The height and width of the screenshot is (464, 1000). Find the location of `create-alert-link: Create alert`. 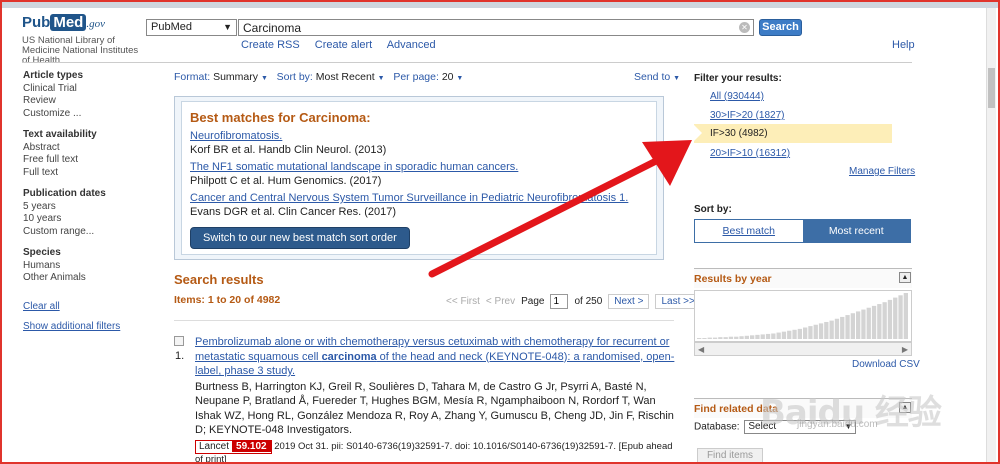

create-alert-link: Create alert is located at coordinates (343, 45).